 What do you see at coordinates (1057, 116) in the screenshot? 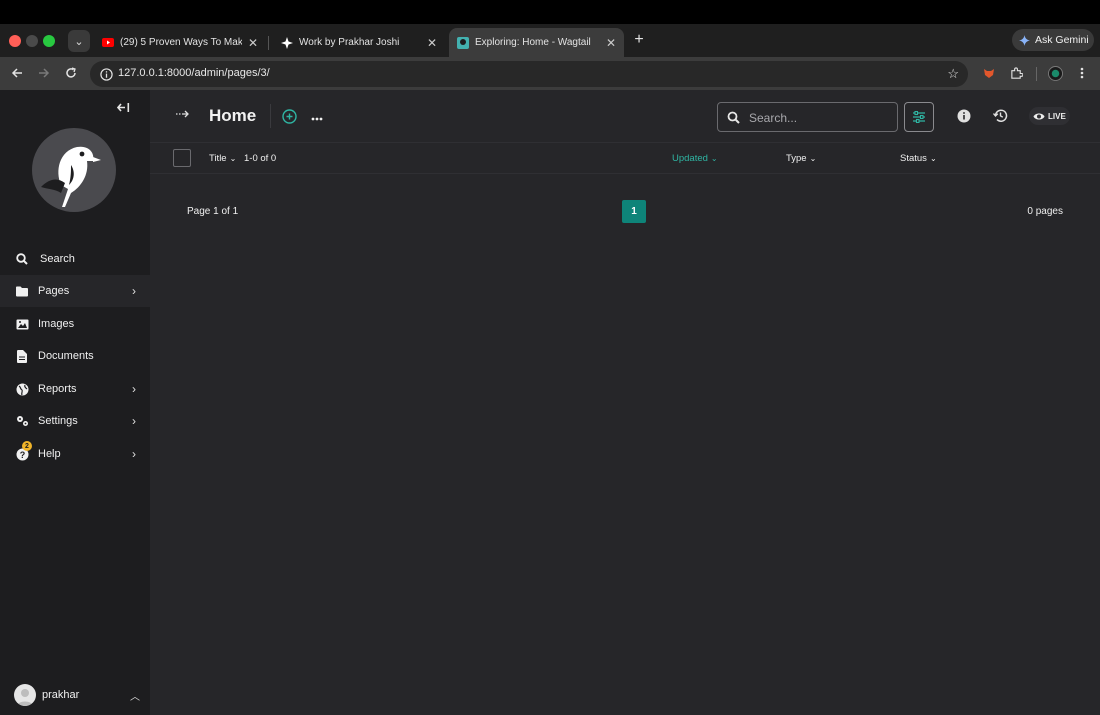
I see `live-label: LIVE` at bounding box center [1057, 116].